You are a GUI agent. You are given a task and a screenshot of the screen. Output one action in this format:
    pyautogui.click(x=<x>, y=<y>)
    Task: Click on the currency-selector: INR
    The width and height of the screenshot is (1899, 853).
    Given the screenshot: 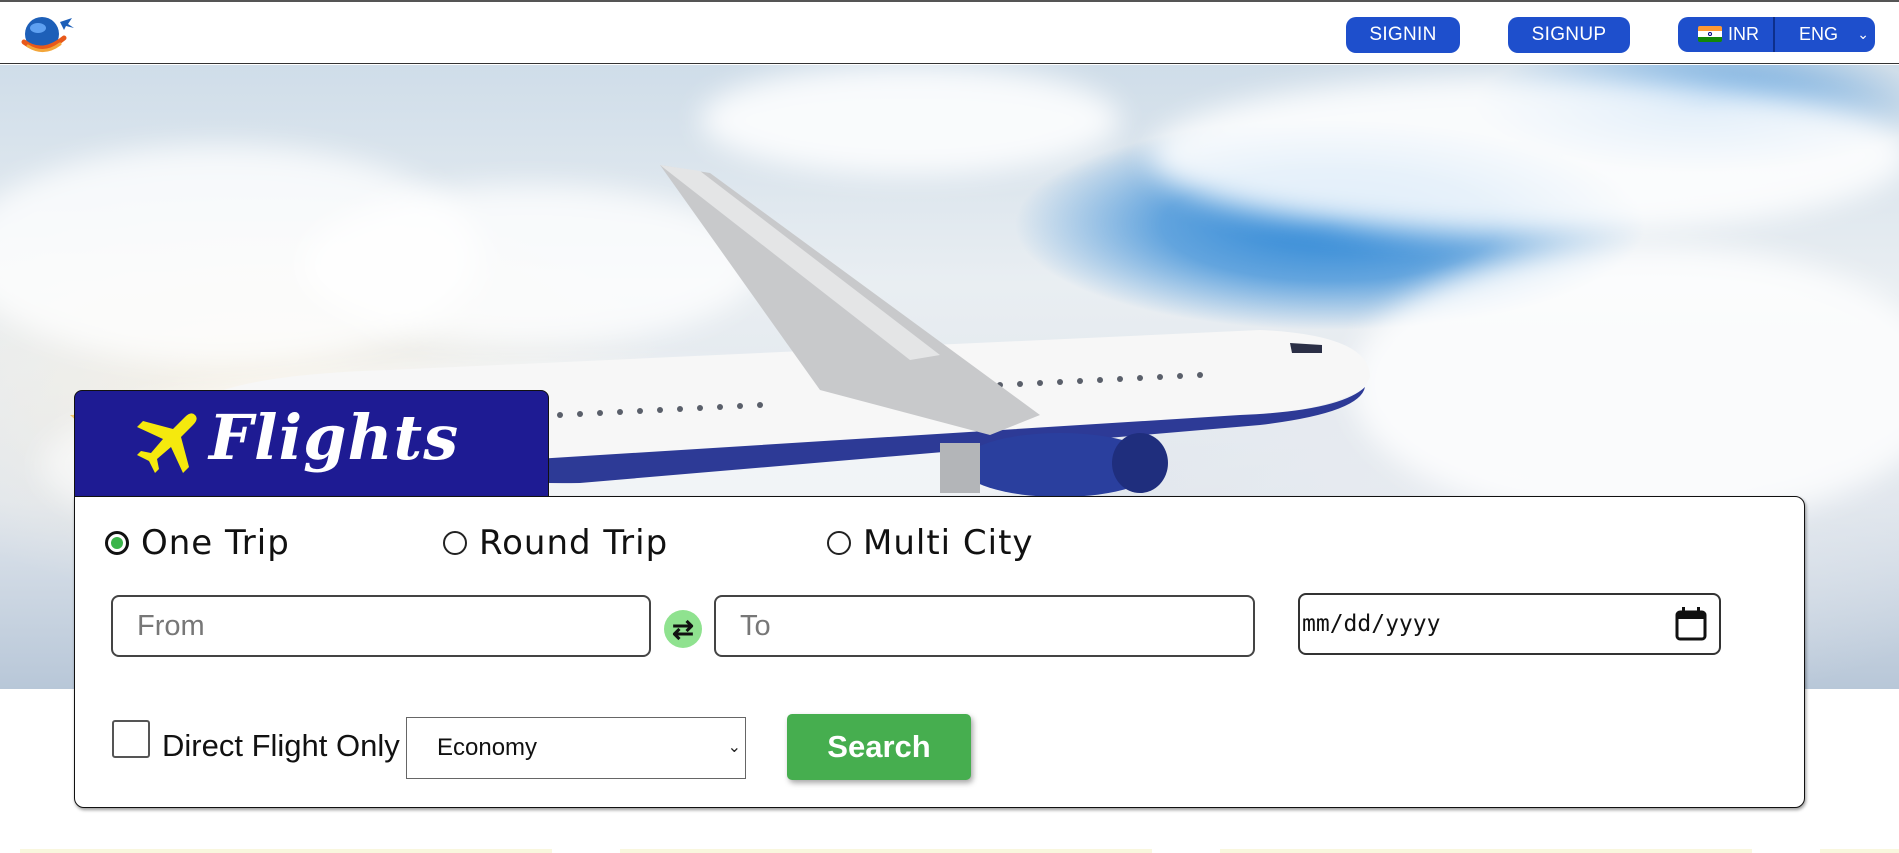 What is the action you would take?
    pyautogui.click(x=1726, y=34)
    